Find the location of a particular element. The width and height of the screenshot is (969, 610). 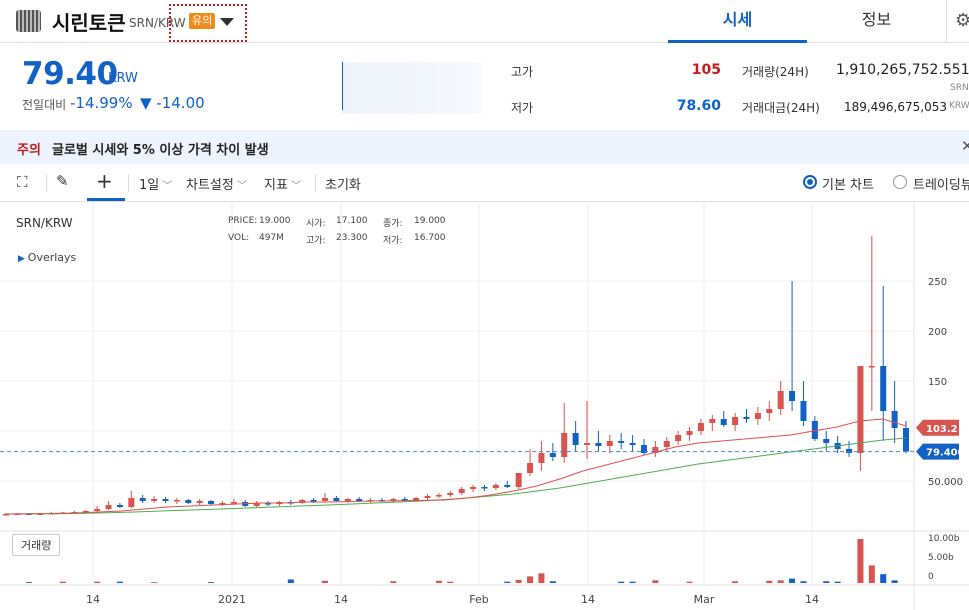

crosshair-icon: + is located at coordinates (104, 181).